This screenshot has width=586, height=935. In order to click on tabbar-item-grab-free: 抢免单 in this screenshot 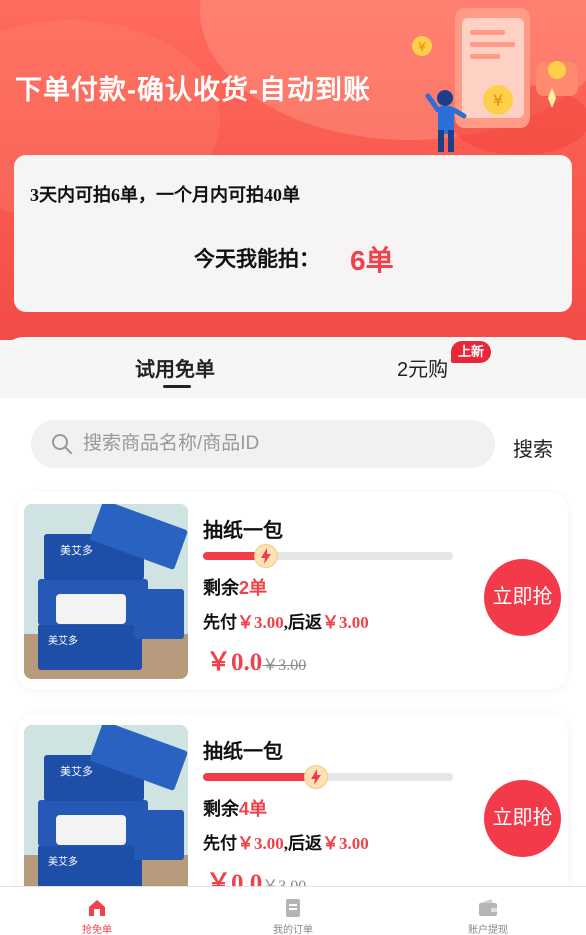, I will do `click(97, 913)`.